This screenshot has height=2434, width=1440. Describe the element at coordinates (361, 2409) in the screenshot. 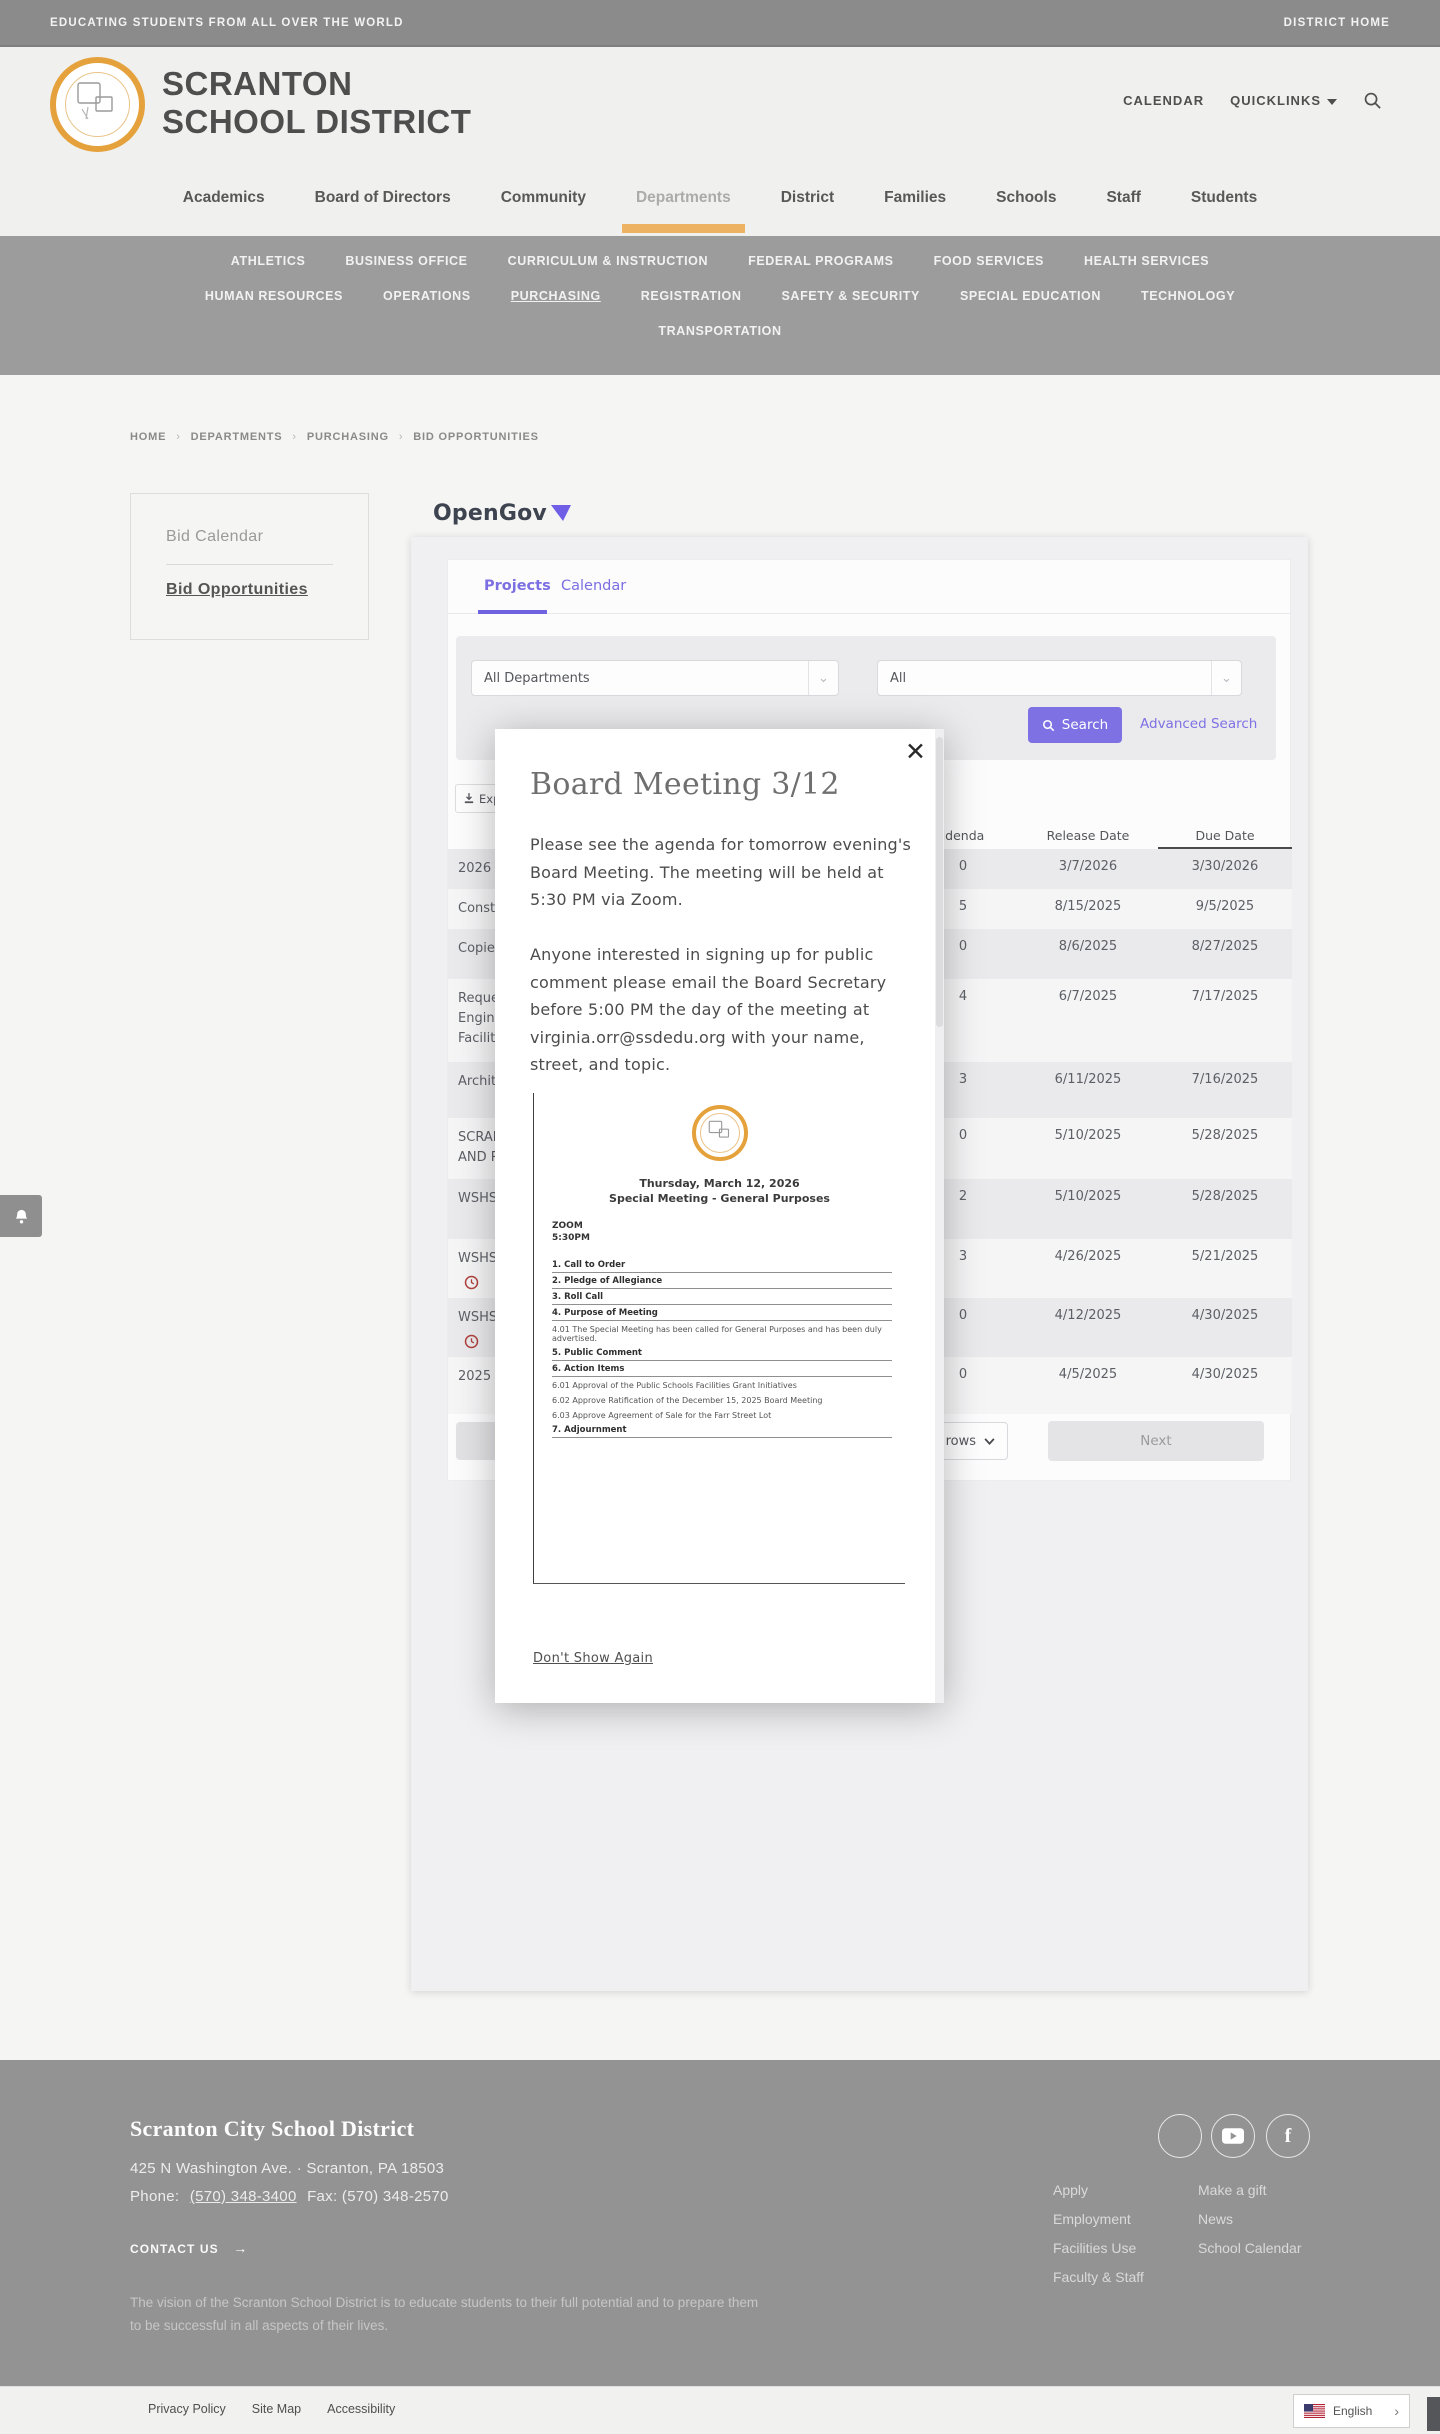

I see `accessibility-link: Accessibility` at that location.